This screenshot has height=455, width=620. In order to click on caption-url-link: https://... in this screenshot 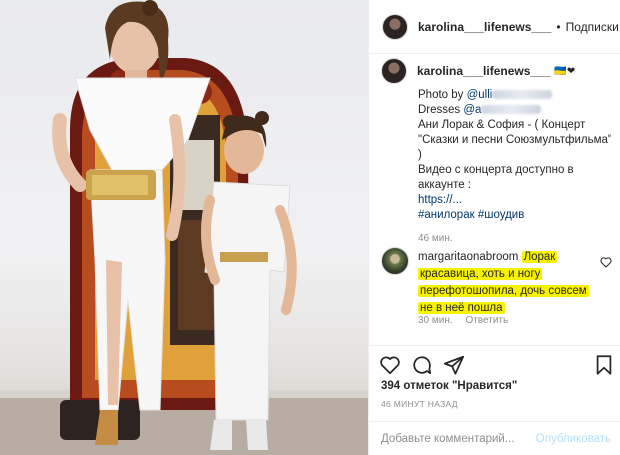, I will do `click(514, 200)`.